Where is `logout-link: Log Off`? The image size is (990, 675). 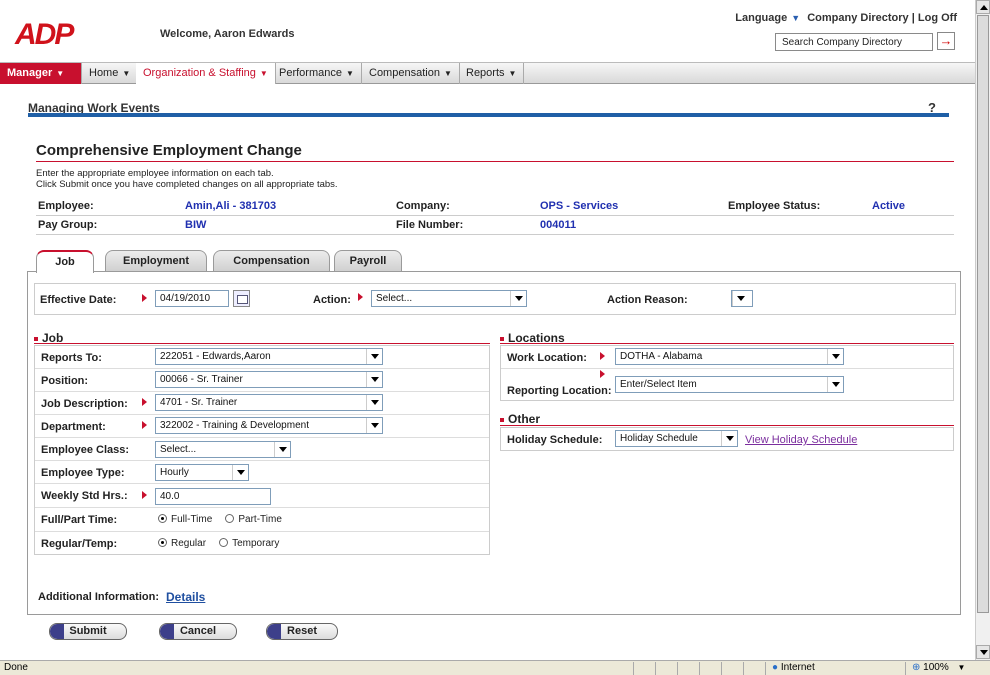 logout-link: Log Off is located at coordinates (937, 18).